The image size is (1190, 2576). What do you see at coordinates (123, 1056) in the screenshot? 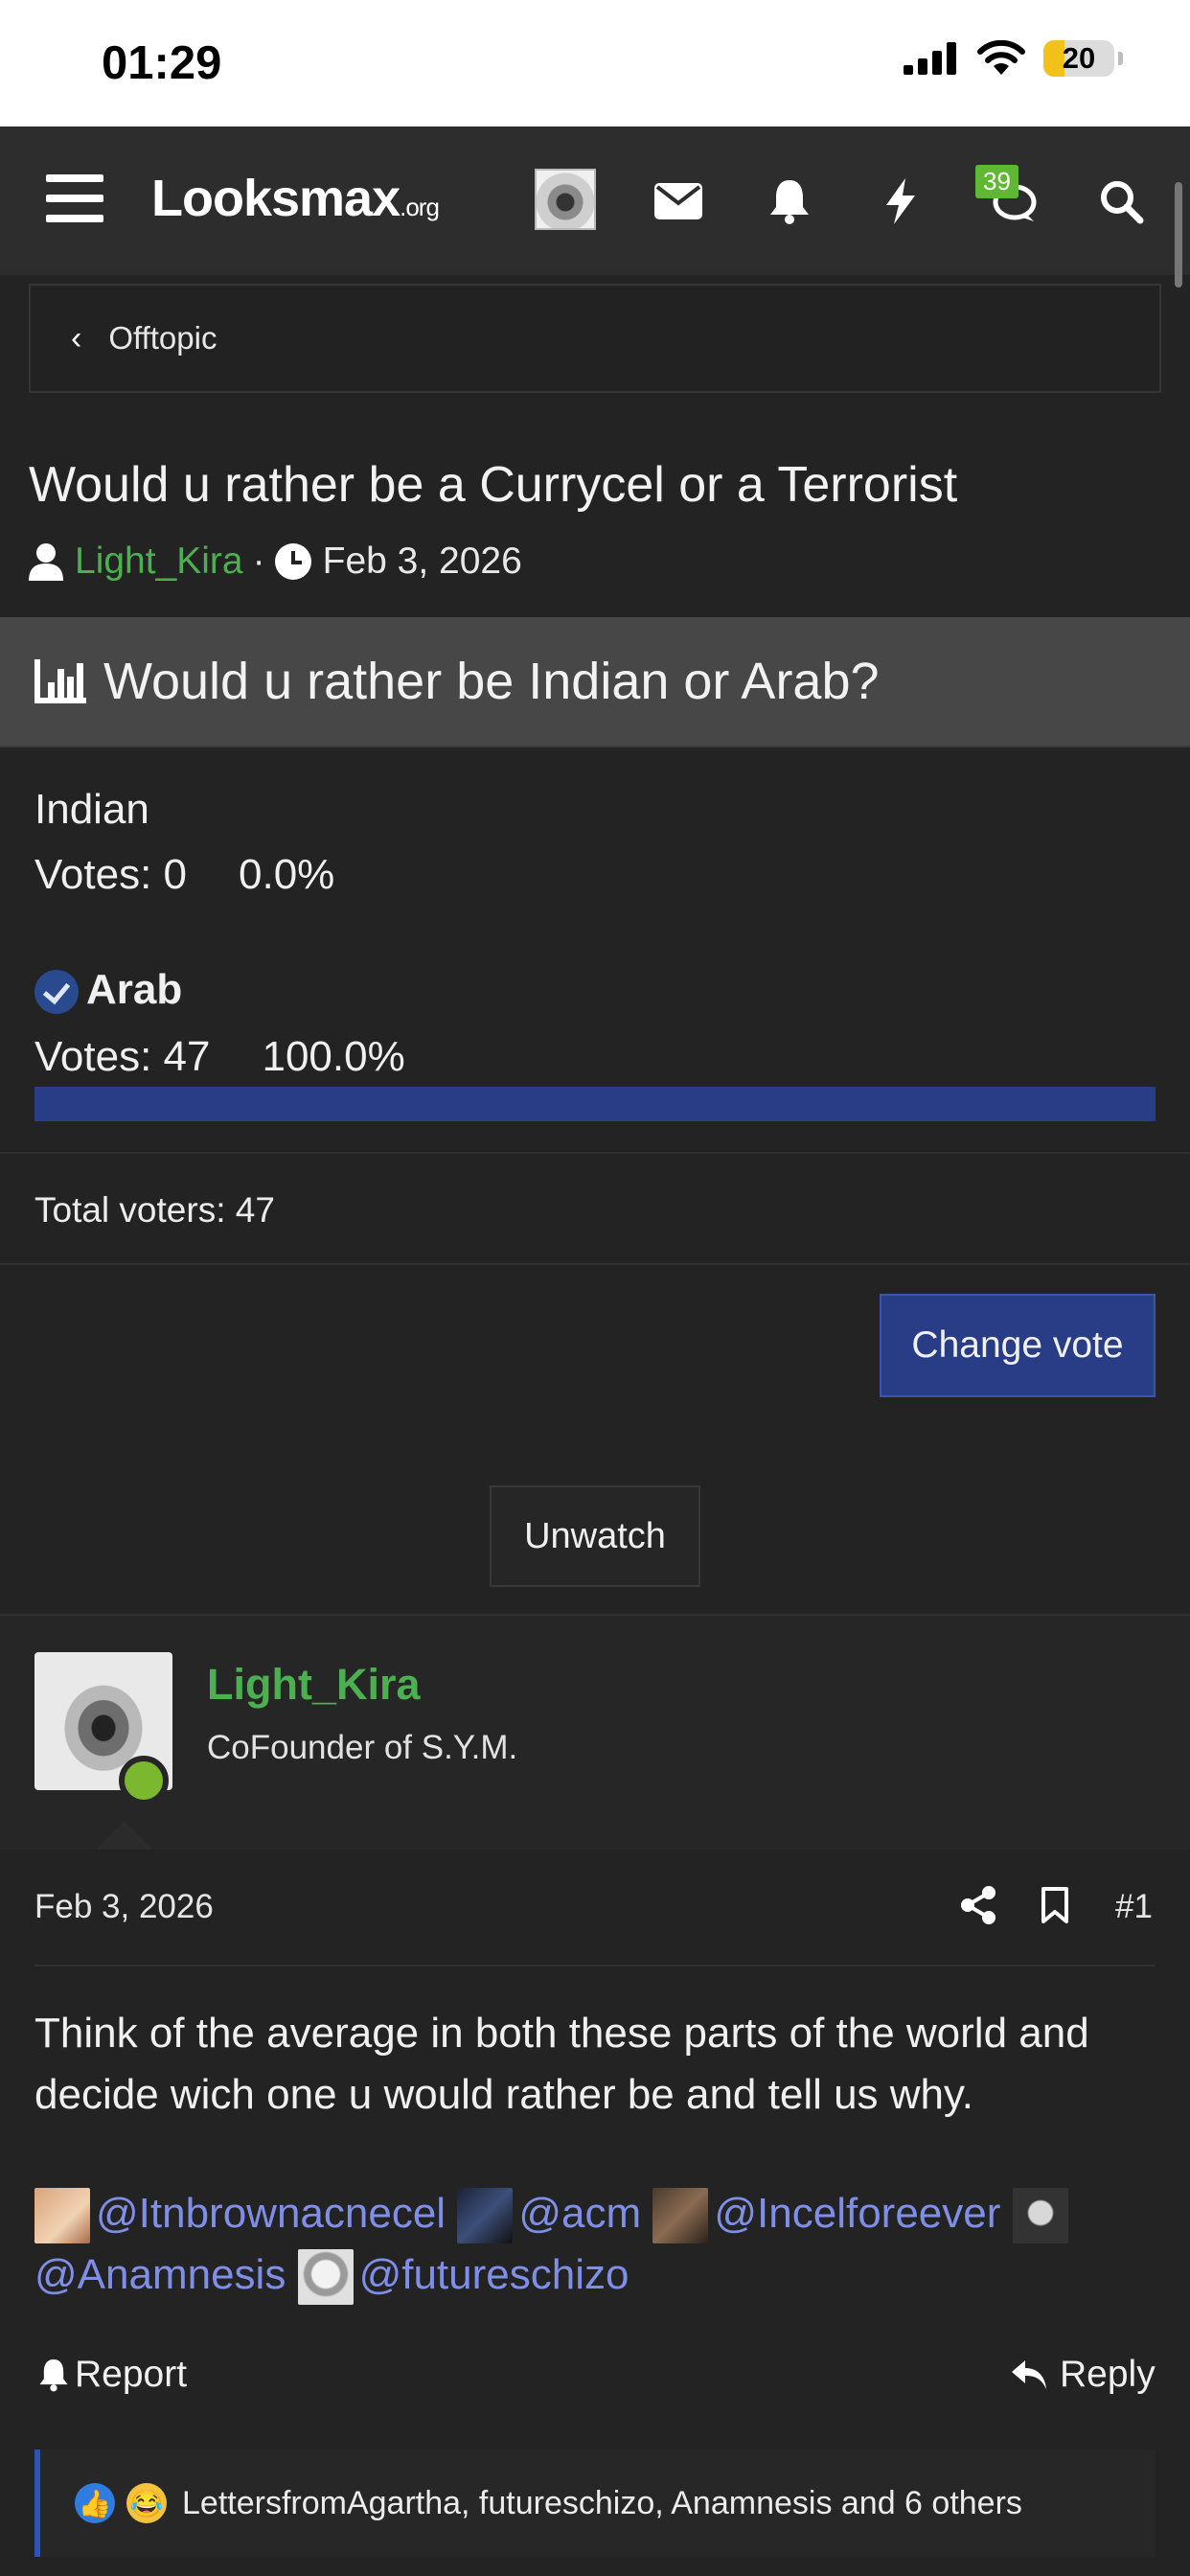
I see `poll-vote-count: Votes: 47` at bounding box center [123, 1056].